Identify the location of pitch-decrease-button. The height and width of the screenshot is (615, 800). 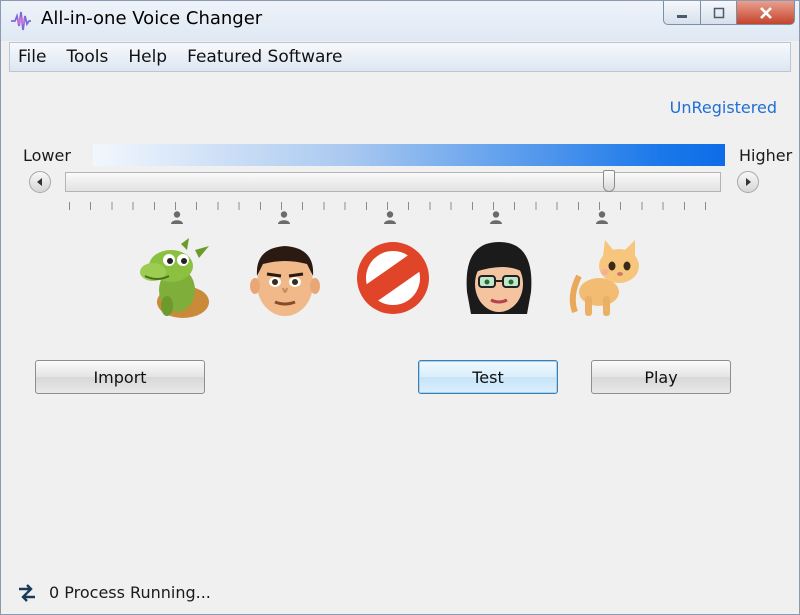
(40, 182).